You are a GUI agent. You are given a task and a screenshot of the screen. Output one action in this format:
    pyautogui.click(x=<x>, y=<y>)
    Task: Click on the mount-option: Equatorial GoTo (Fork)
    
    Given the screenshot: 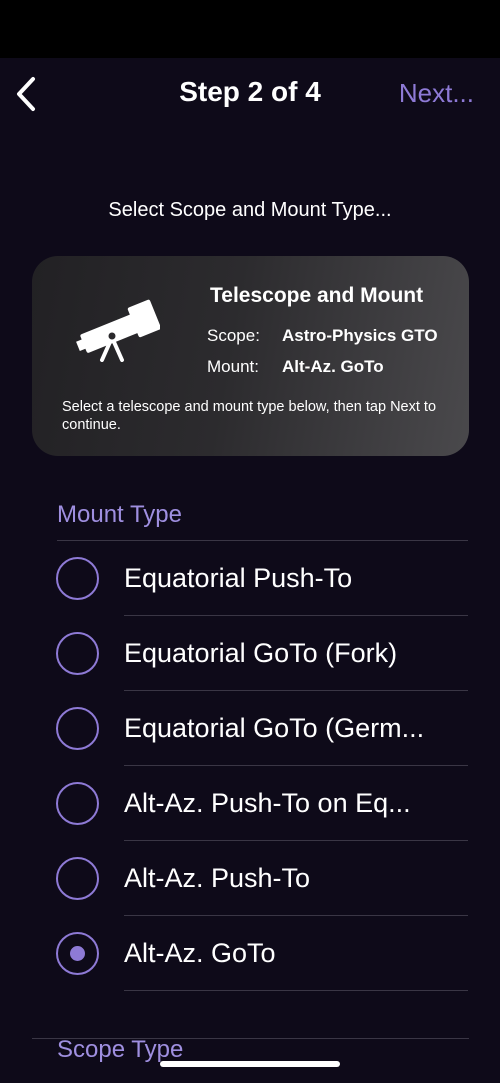 What is the action you would take?
    pyautogui.click(x=250, y=653)
    